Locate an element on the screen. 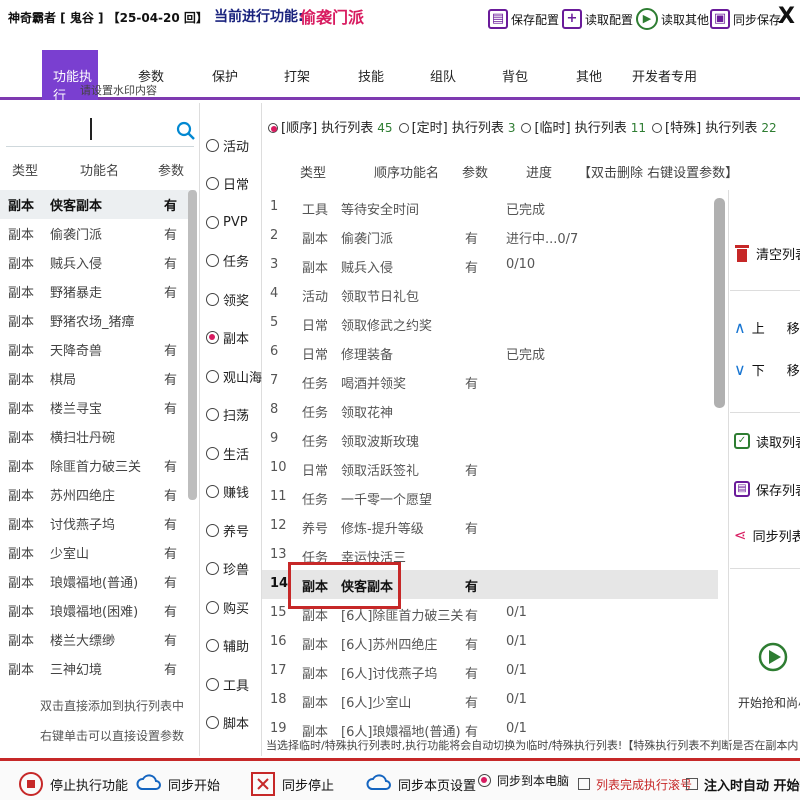 This screenshot has width=800, height=800. cell-progress: 0/1 is located at coordinates (516, 641).